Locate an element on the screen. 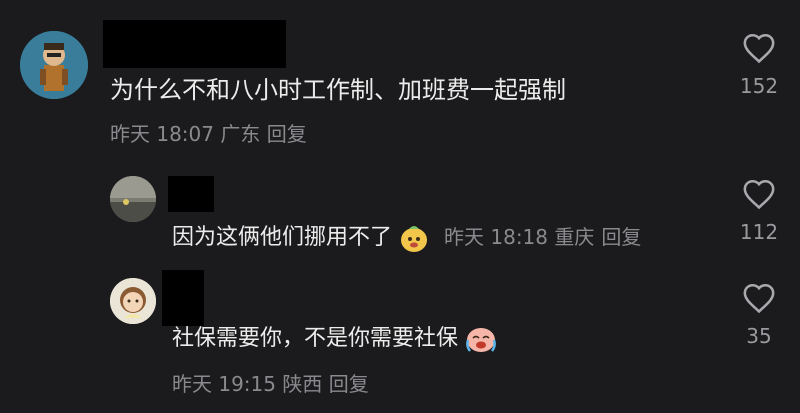  reply-line: 因为这俩他们挪用不了 昨天 18:18 重庆 回复 is located at coordinates (406, 237).